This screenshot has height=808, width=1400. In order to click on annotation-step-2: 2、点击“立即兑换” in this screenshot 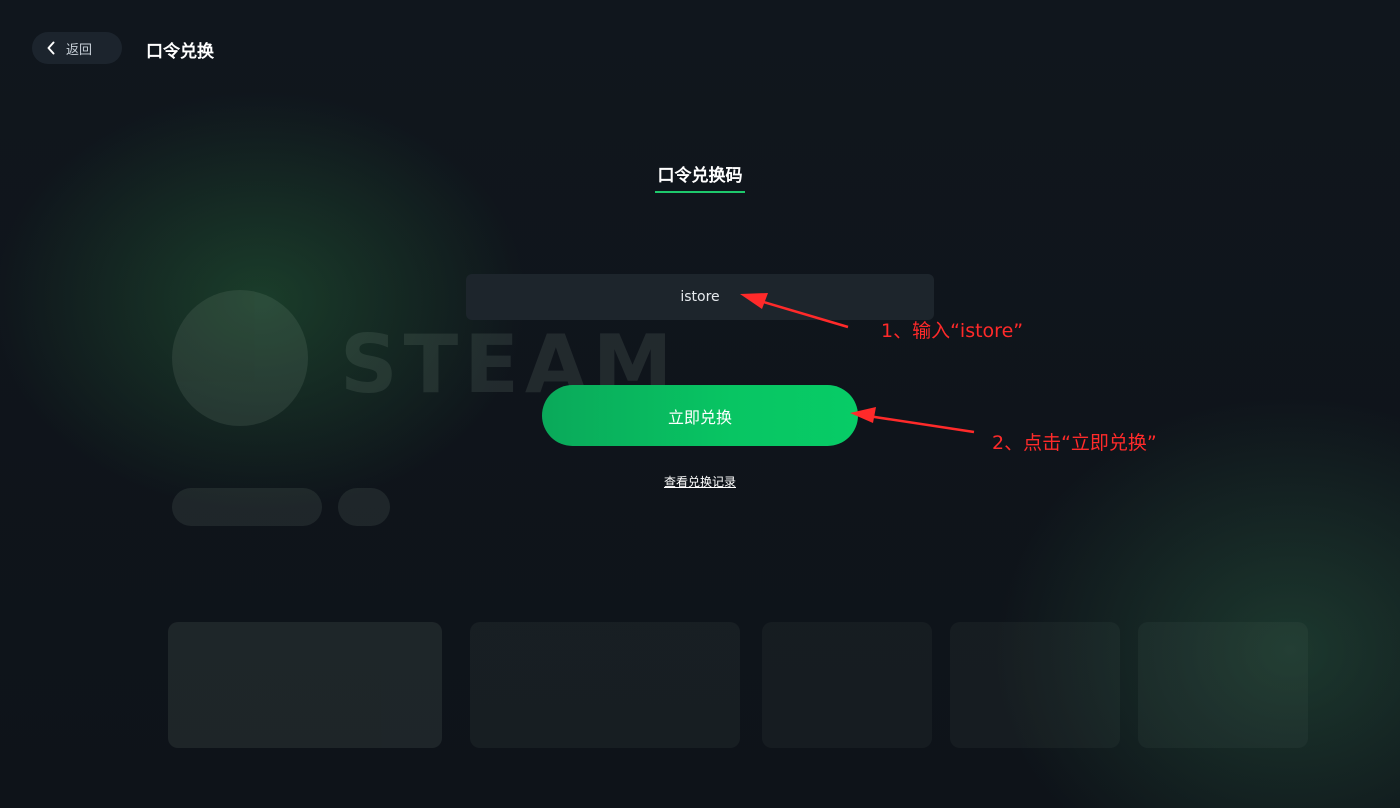, I will do `click(1074, 443)`.